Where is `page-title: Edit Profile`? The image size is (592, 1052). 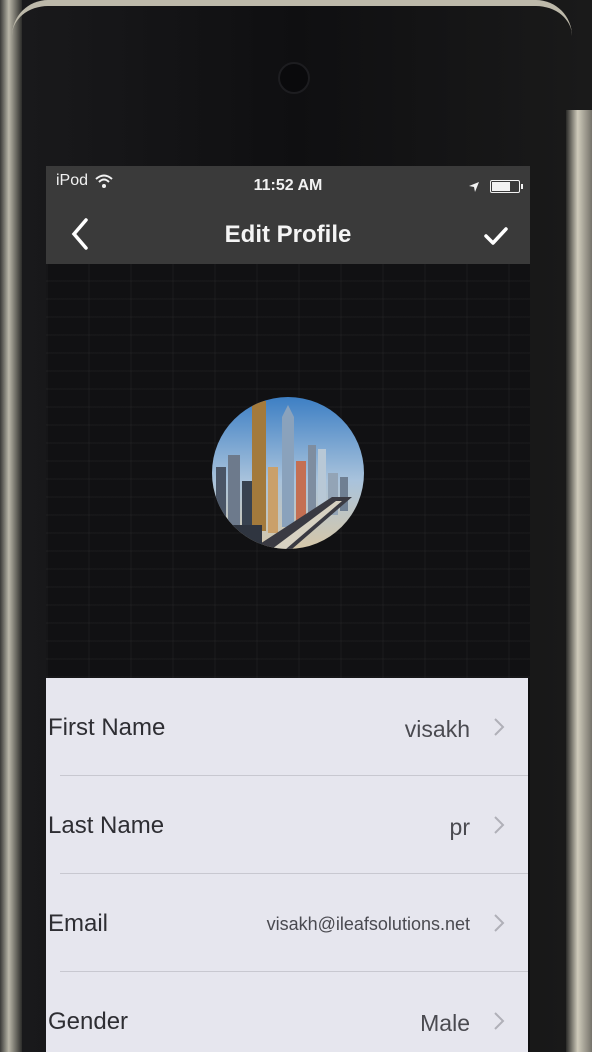 page-title: Edit Profile is located at coordinates (288, 234).